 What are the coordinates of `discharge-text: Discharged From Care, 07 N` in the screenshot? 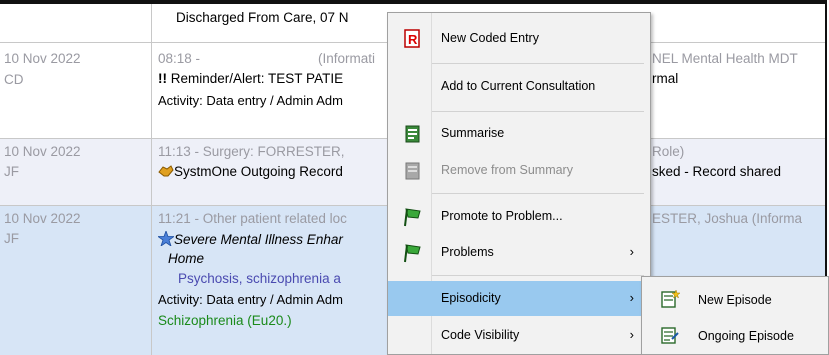 It's located at (262, 17).